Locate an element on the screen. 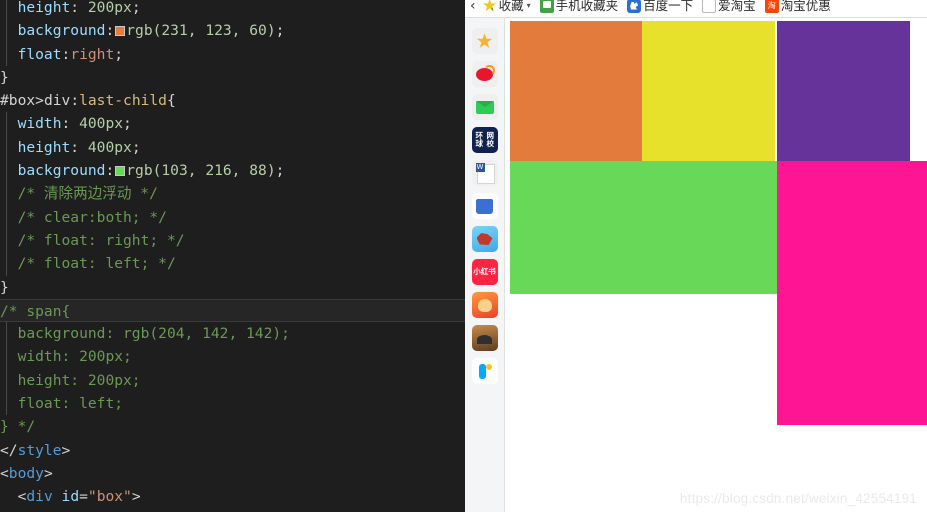 Image resolution: width=927 pixels, height=512 pixels. code-token: 200px is located at coordinates (109, 8).